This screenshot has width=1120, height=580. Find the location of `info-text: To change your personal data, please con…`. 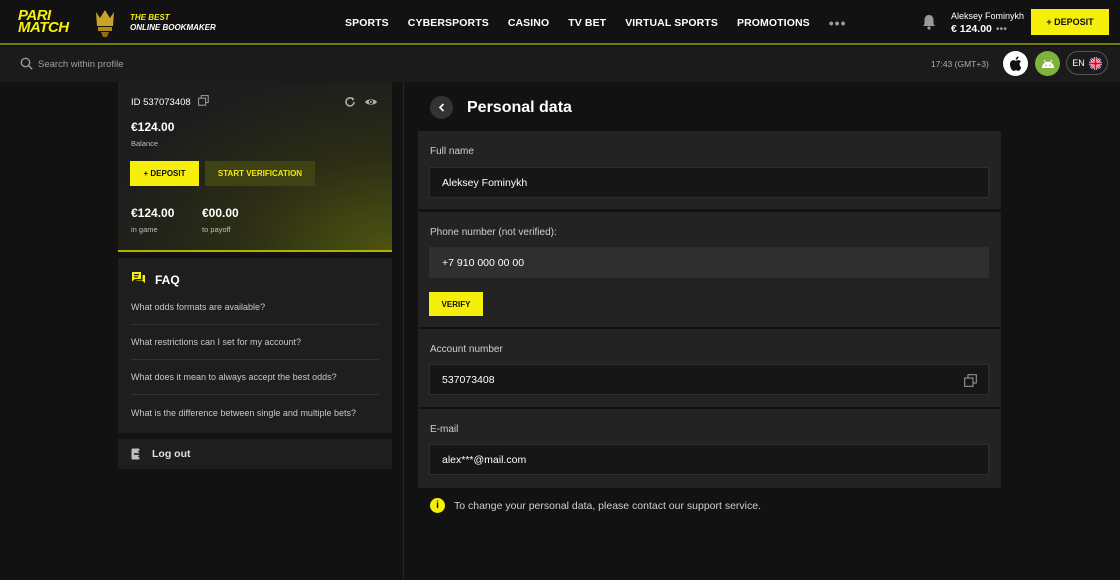

info-text: To change your personal data, please con… is located at coordinates (608, 505).